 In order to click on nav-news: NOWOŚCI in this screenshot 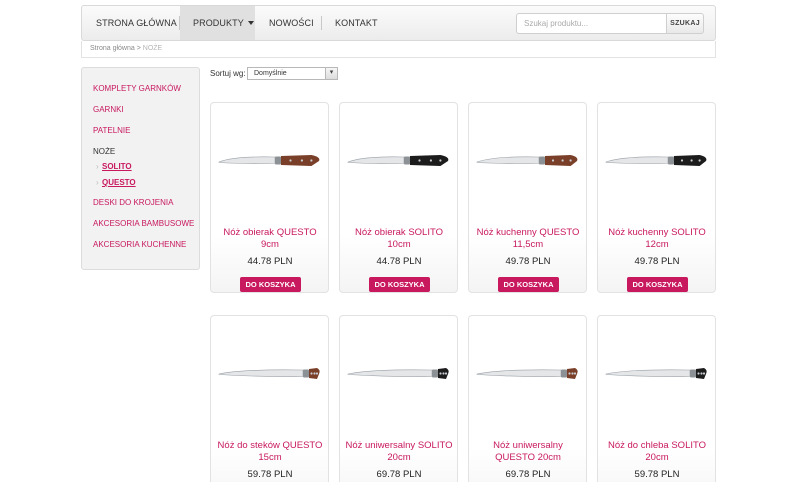, I will do `click(291, 23)`.